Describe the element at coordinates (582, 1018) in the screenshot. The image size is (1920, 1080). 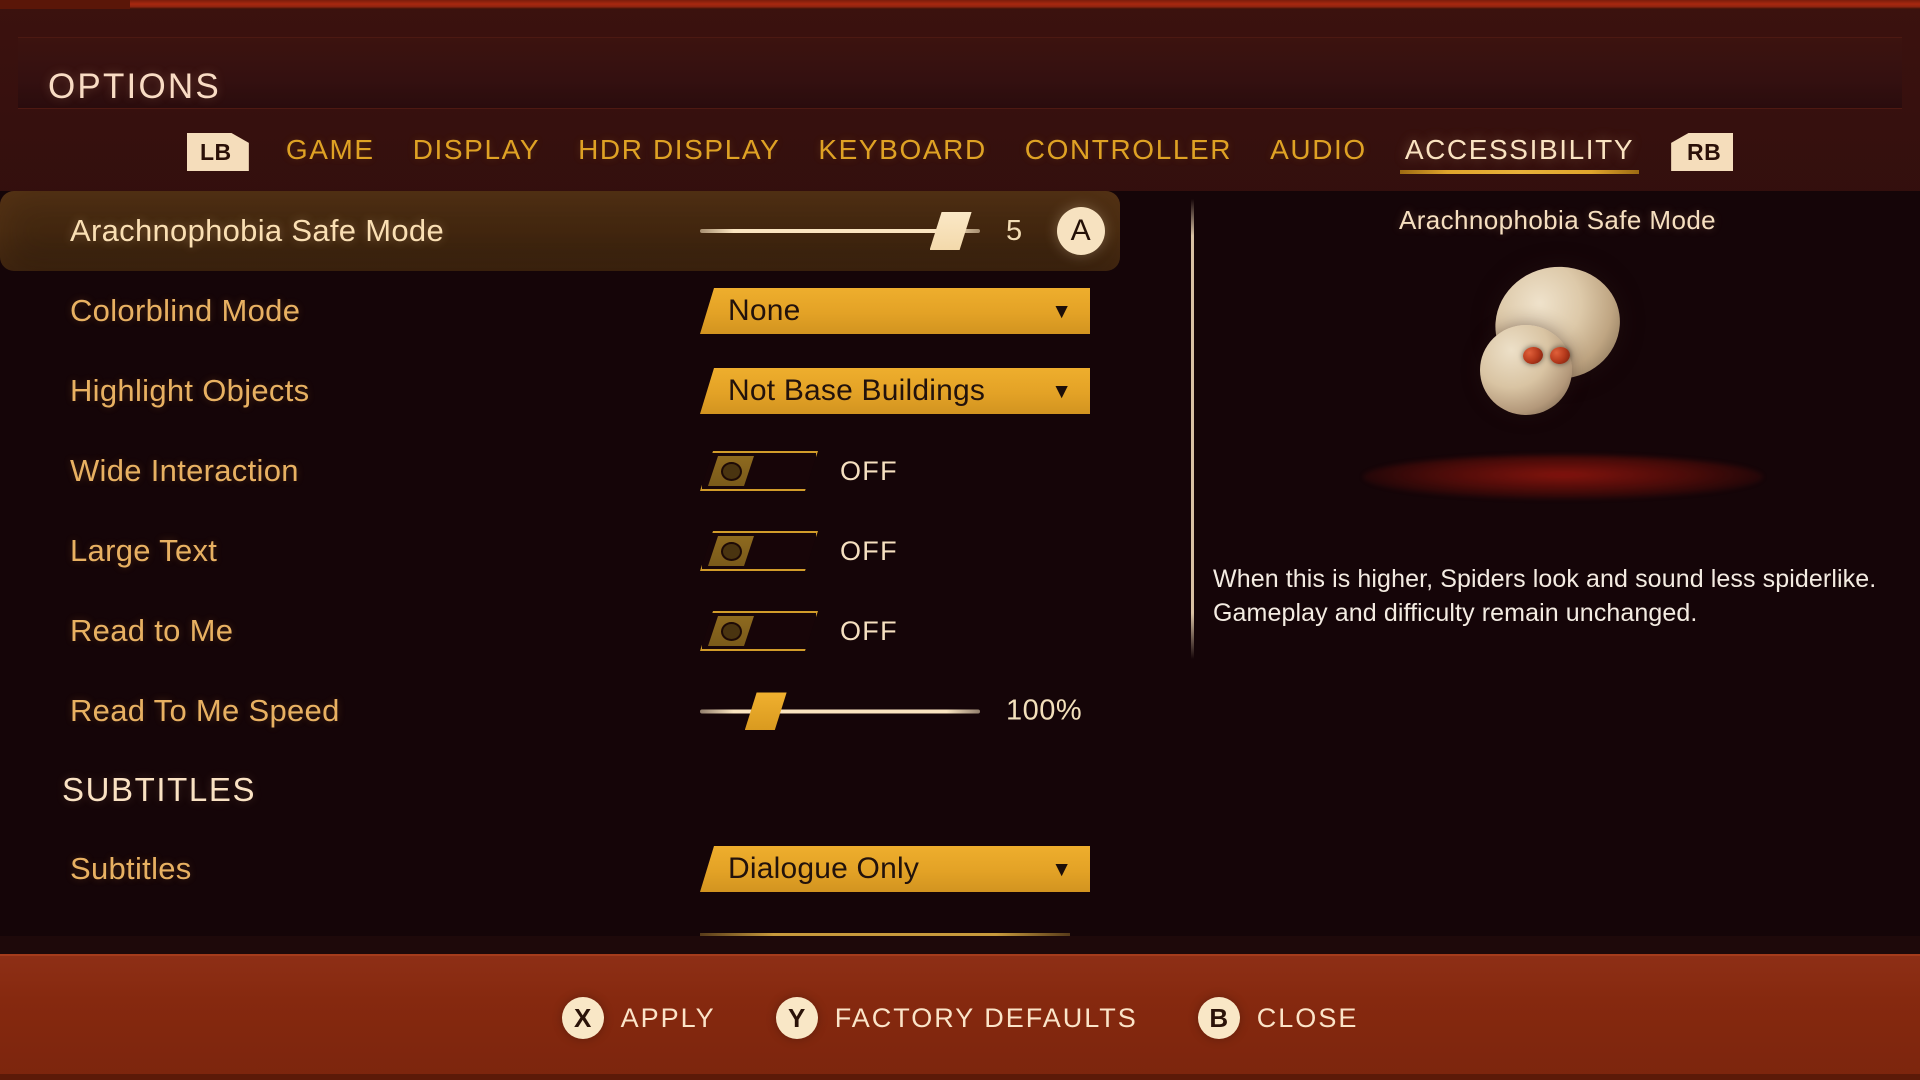
I see `x-button-icon: X` at that location.